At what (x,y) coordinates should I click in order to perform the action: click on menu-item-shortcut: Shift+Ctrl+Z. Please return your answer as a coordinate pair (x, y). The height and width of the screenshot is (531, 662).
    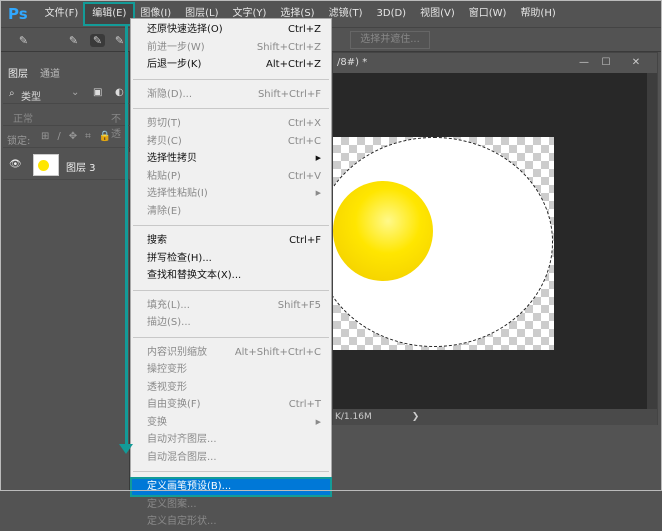
    Looking at the image, I should click on (288, 47).